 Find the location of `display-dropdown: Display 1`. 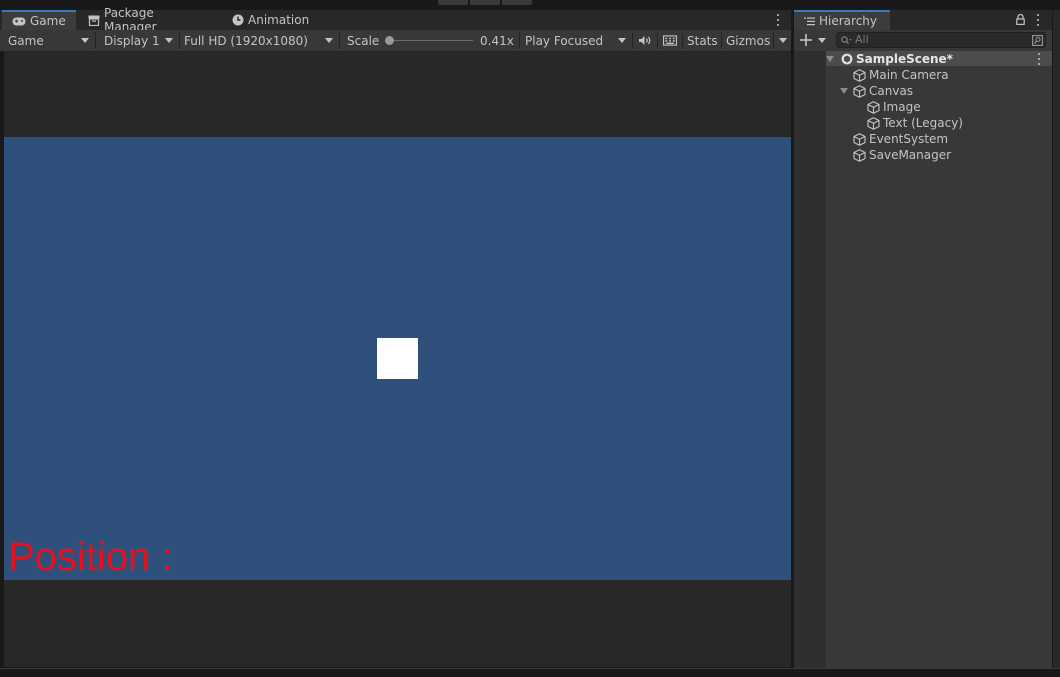

display-dropdown: Display 1 is located at coordinates (139, 40).